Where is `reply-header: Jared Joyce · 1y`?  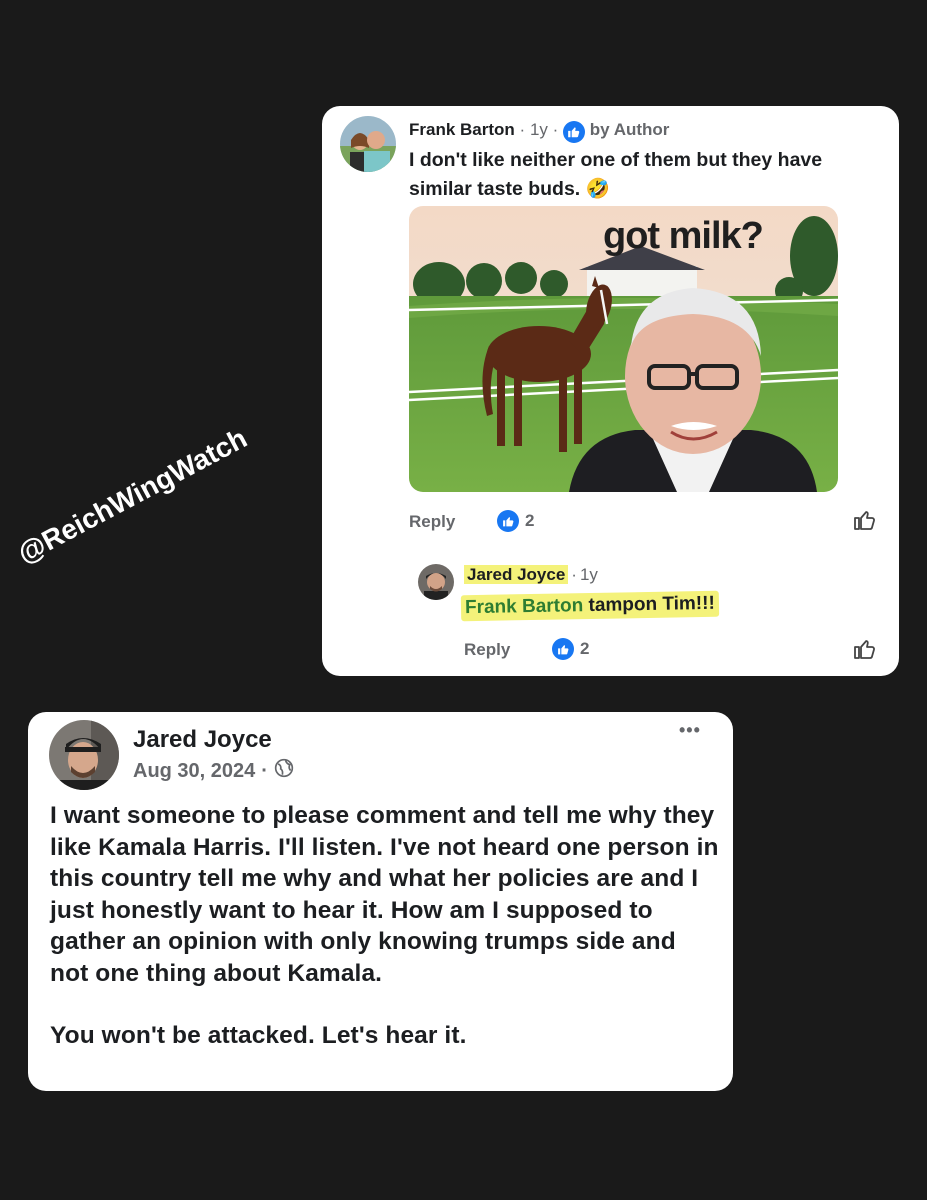 reply-header: Jared Joyce · 1y is located at coordinates (531, 575).